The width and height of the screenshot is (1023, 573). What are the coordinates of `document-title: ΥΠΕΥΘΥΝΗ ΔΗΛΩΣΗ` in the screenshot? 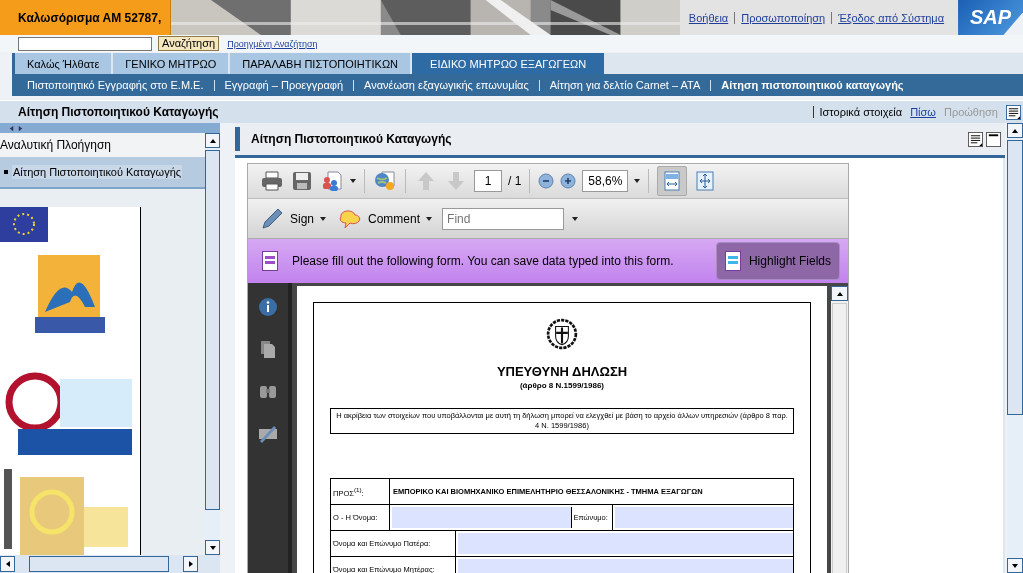 It's located at (562, 371).